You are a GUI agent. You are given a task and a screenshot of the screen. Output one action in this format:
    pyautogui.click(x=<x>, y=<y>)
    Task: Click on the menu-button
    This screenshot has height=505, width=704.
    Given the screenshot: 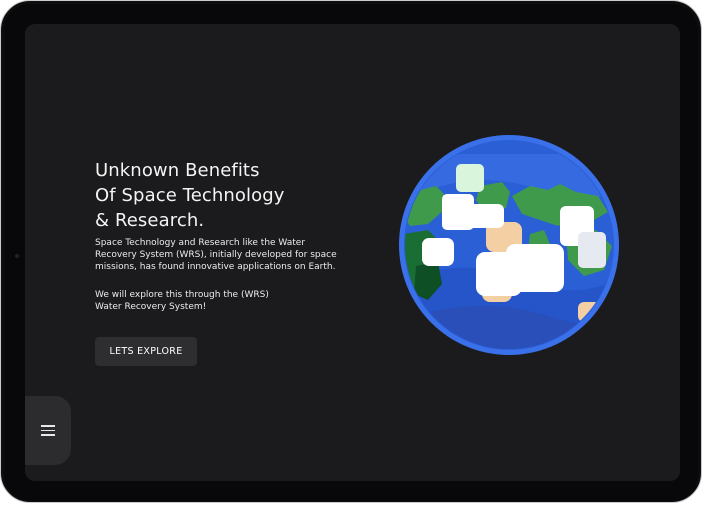 What is the action you would take?
    pyautogui.click(x=48, y=430)
    